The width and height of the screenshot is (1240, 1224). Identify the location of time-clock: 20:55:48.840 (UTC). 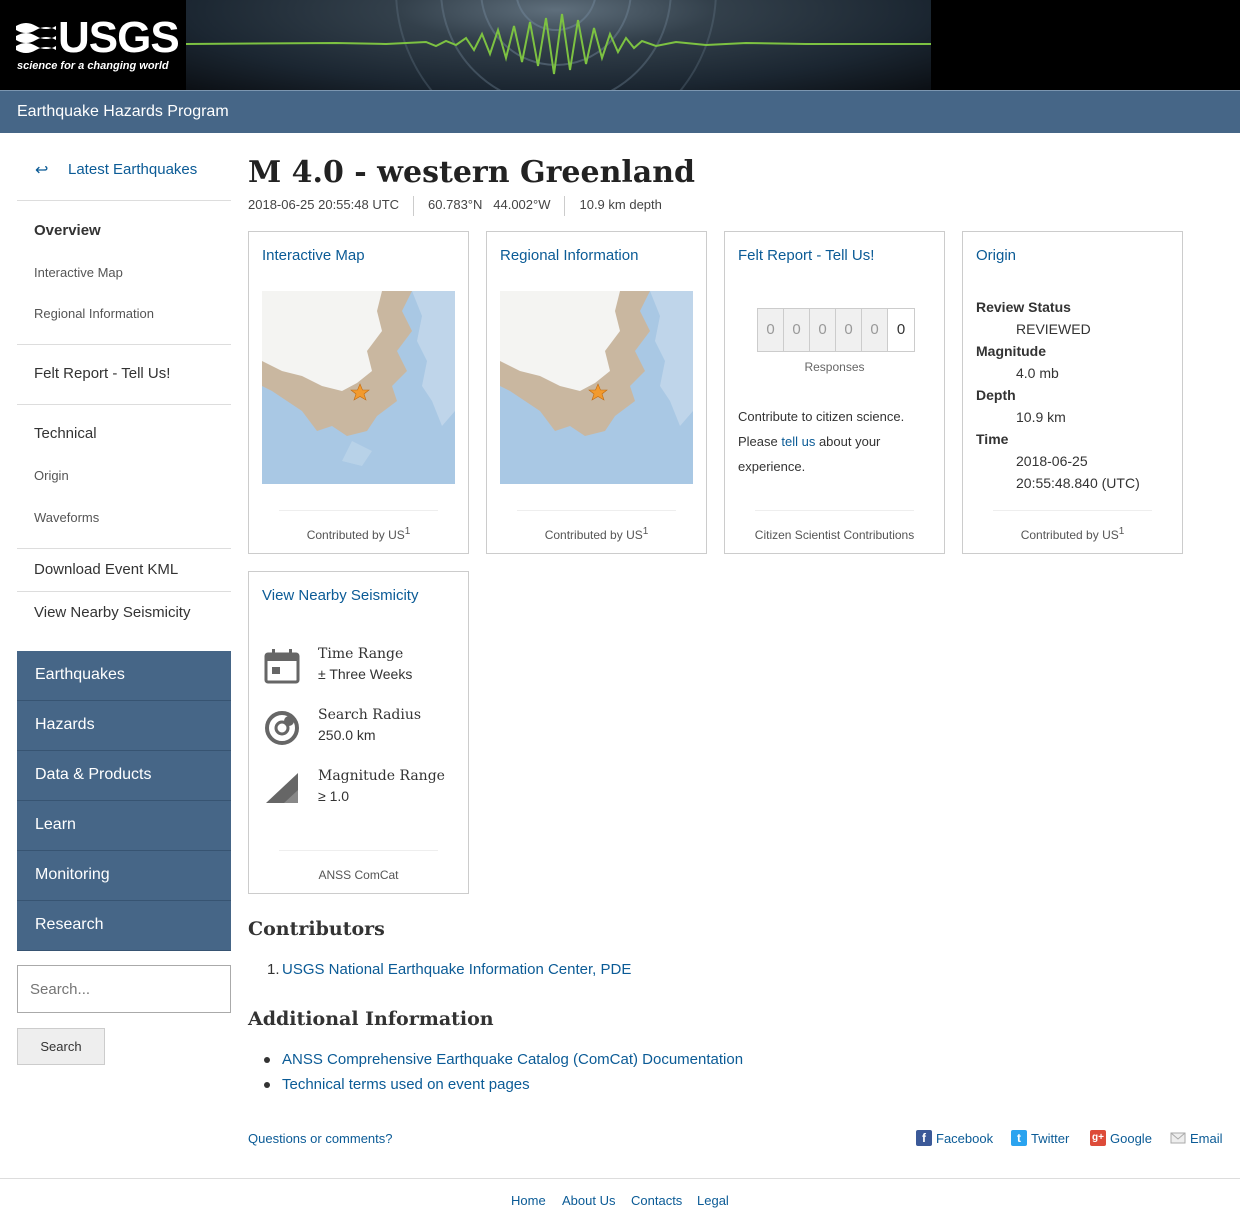
(1078, 483).